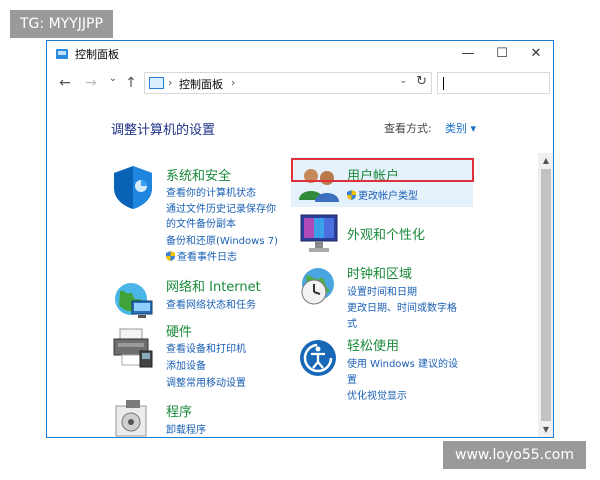 The width and height of the screenshot is (600, 480). I want to click on vertical-scrollbar: ▲ ▼, so click(545, 295).